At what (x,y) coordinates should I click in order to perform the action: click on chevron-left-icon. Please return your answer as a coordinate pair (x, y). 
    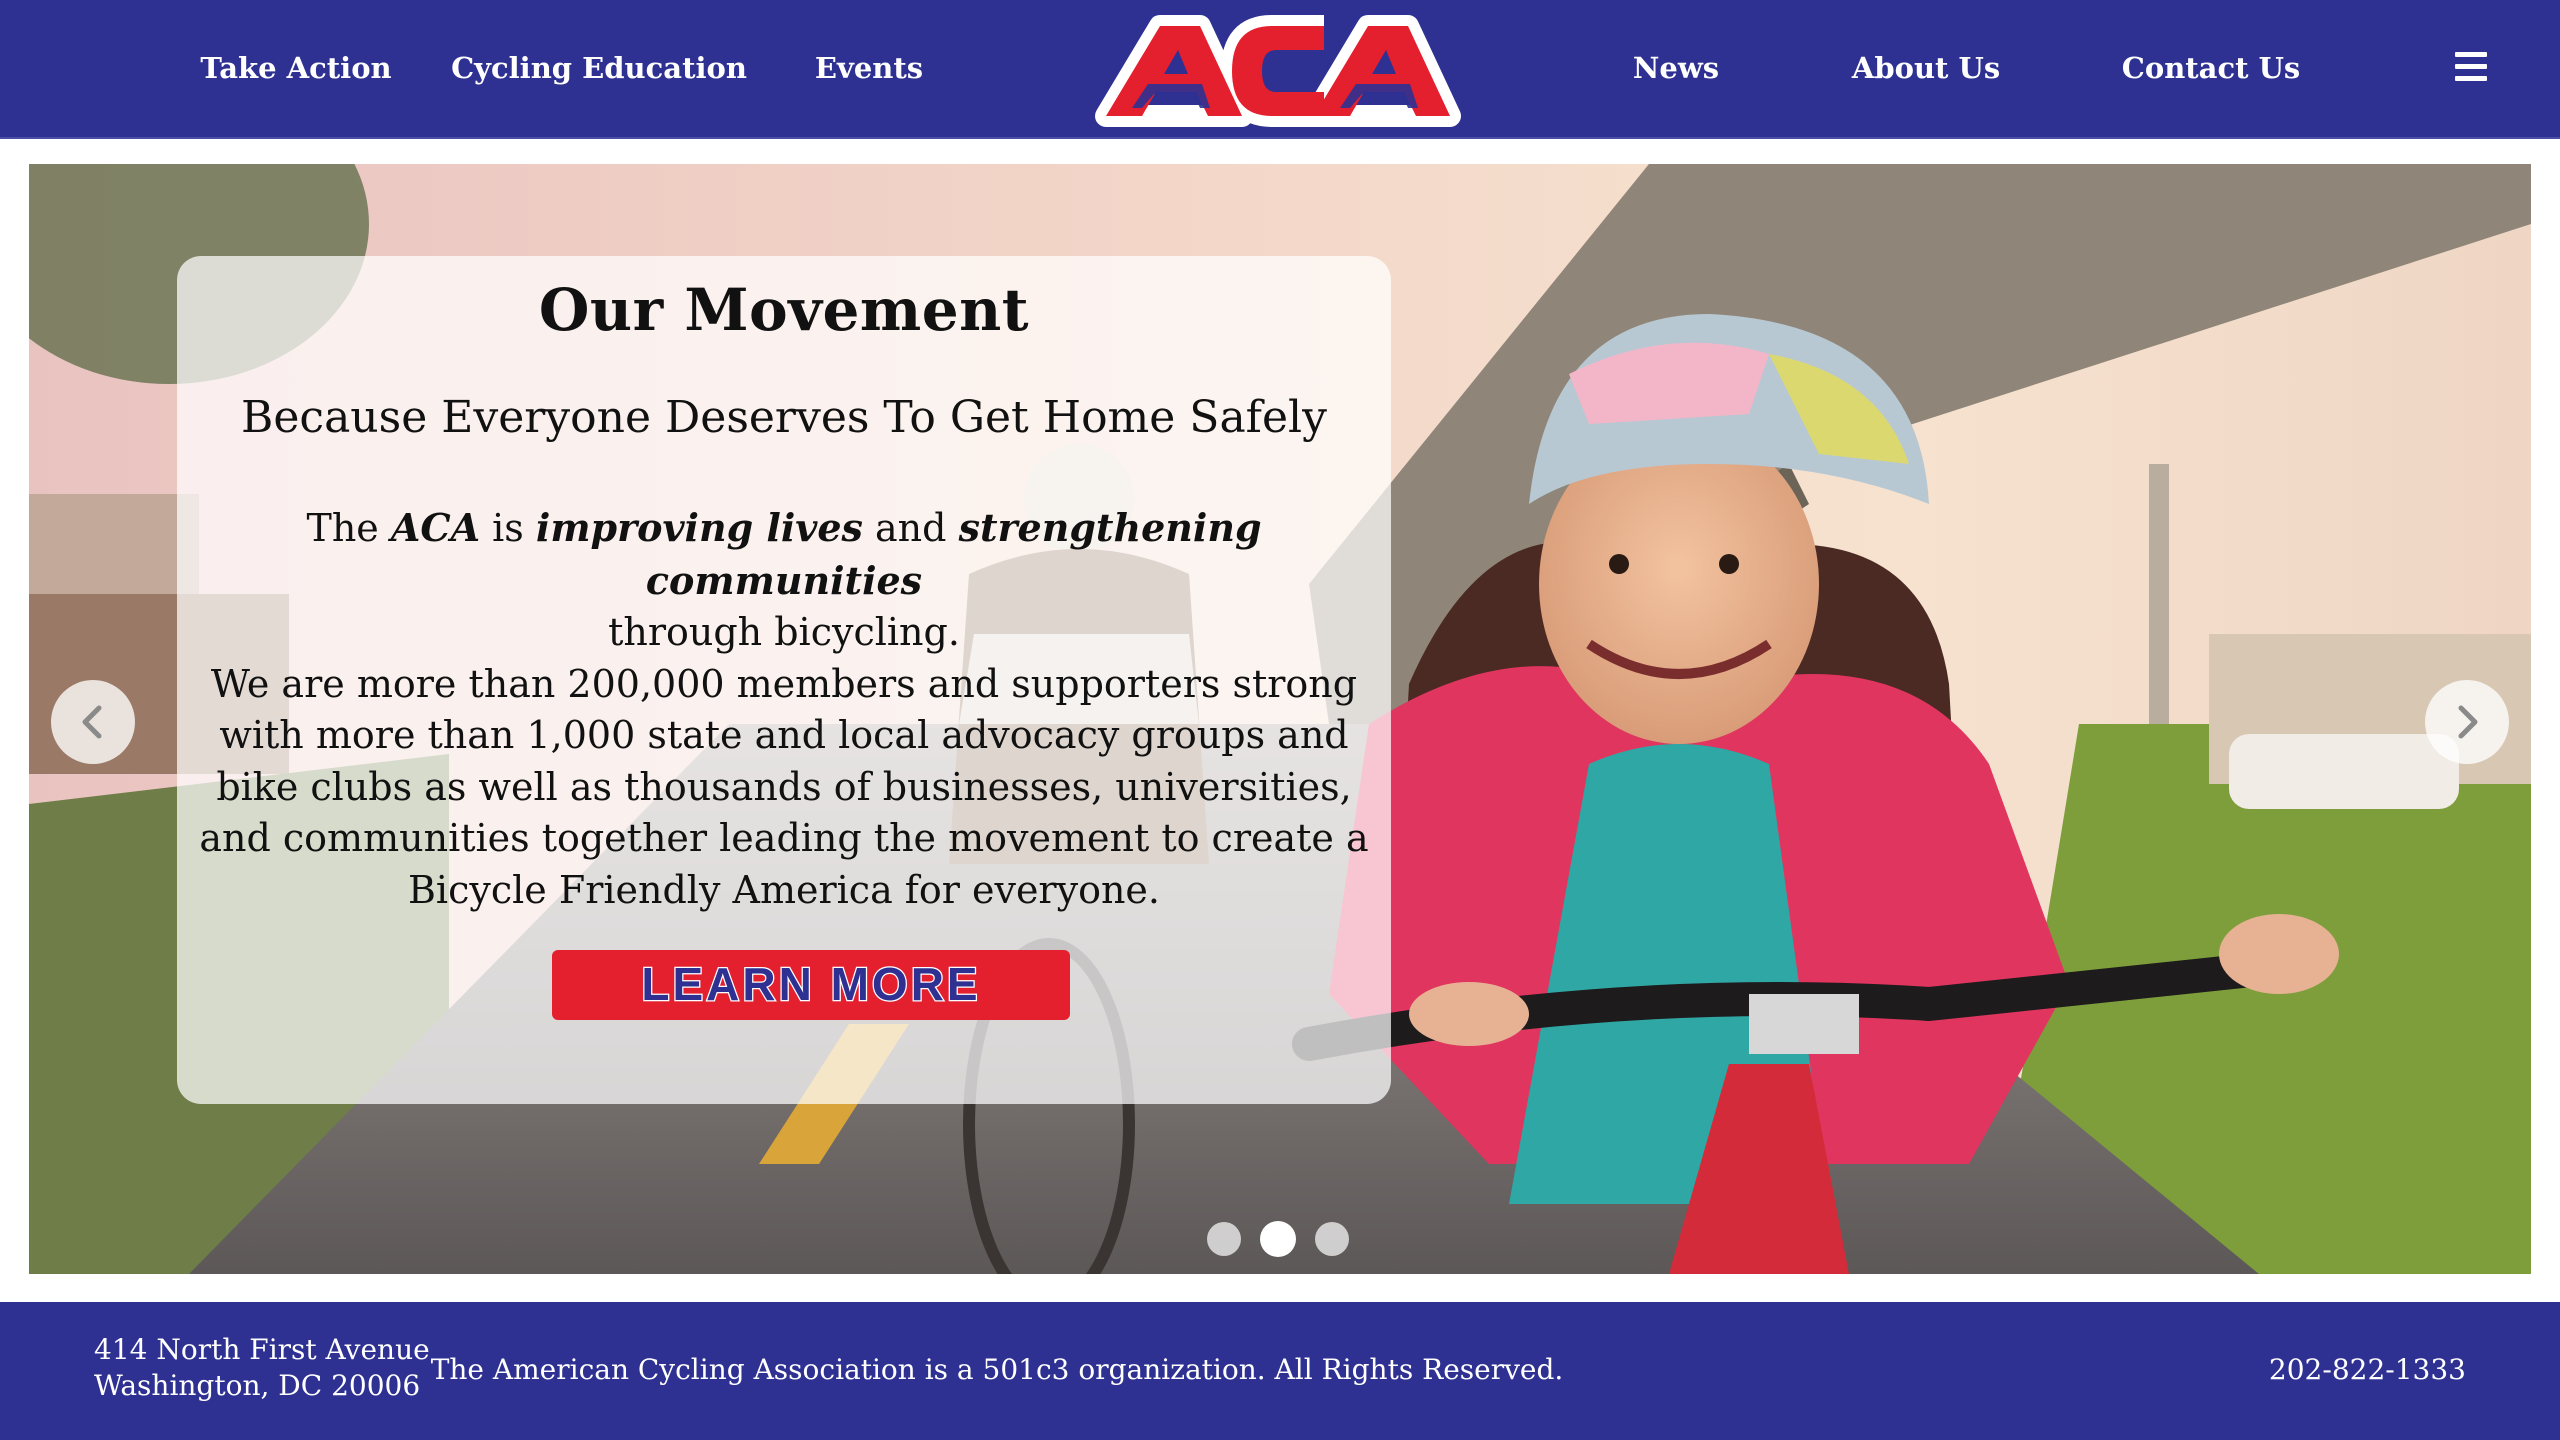
    Looking at the image, I should click on (92, 722).